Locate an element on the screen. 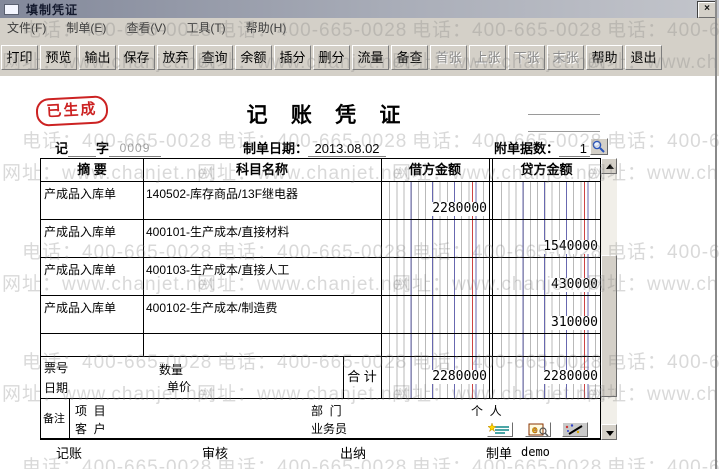  voucher-word-gap is located at coordinates (82, 149).